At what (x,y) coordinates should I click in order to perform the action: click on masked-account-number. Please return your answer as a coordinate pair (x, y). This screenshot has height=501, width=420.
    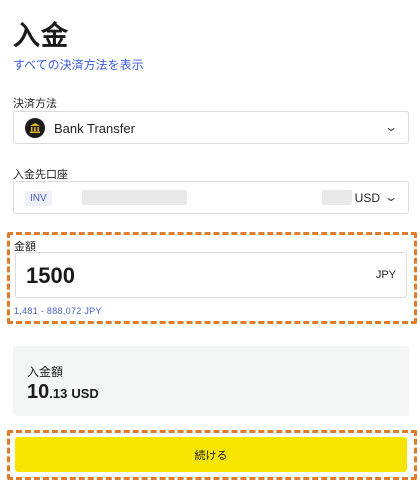
    Looking at the image, I should click on (134, 197).